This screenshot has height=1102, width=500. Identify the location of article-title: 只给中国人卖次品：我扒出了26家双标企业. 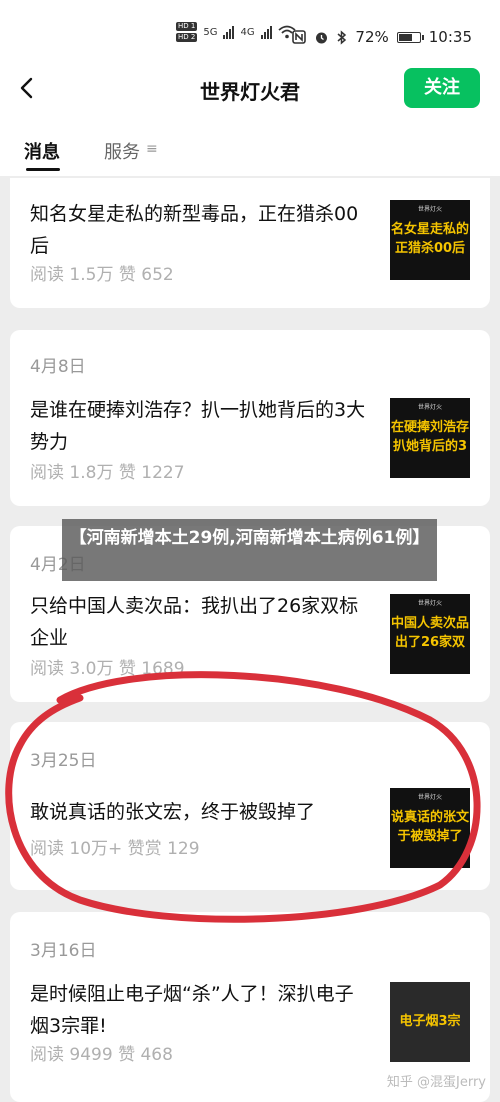
(199, 622).